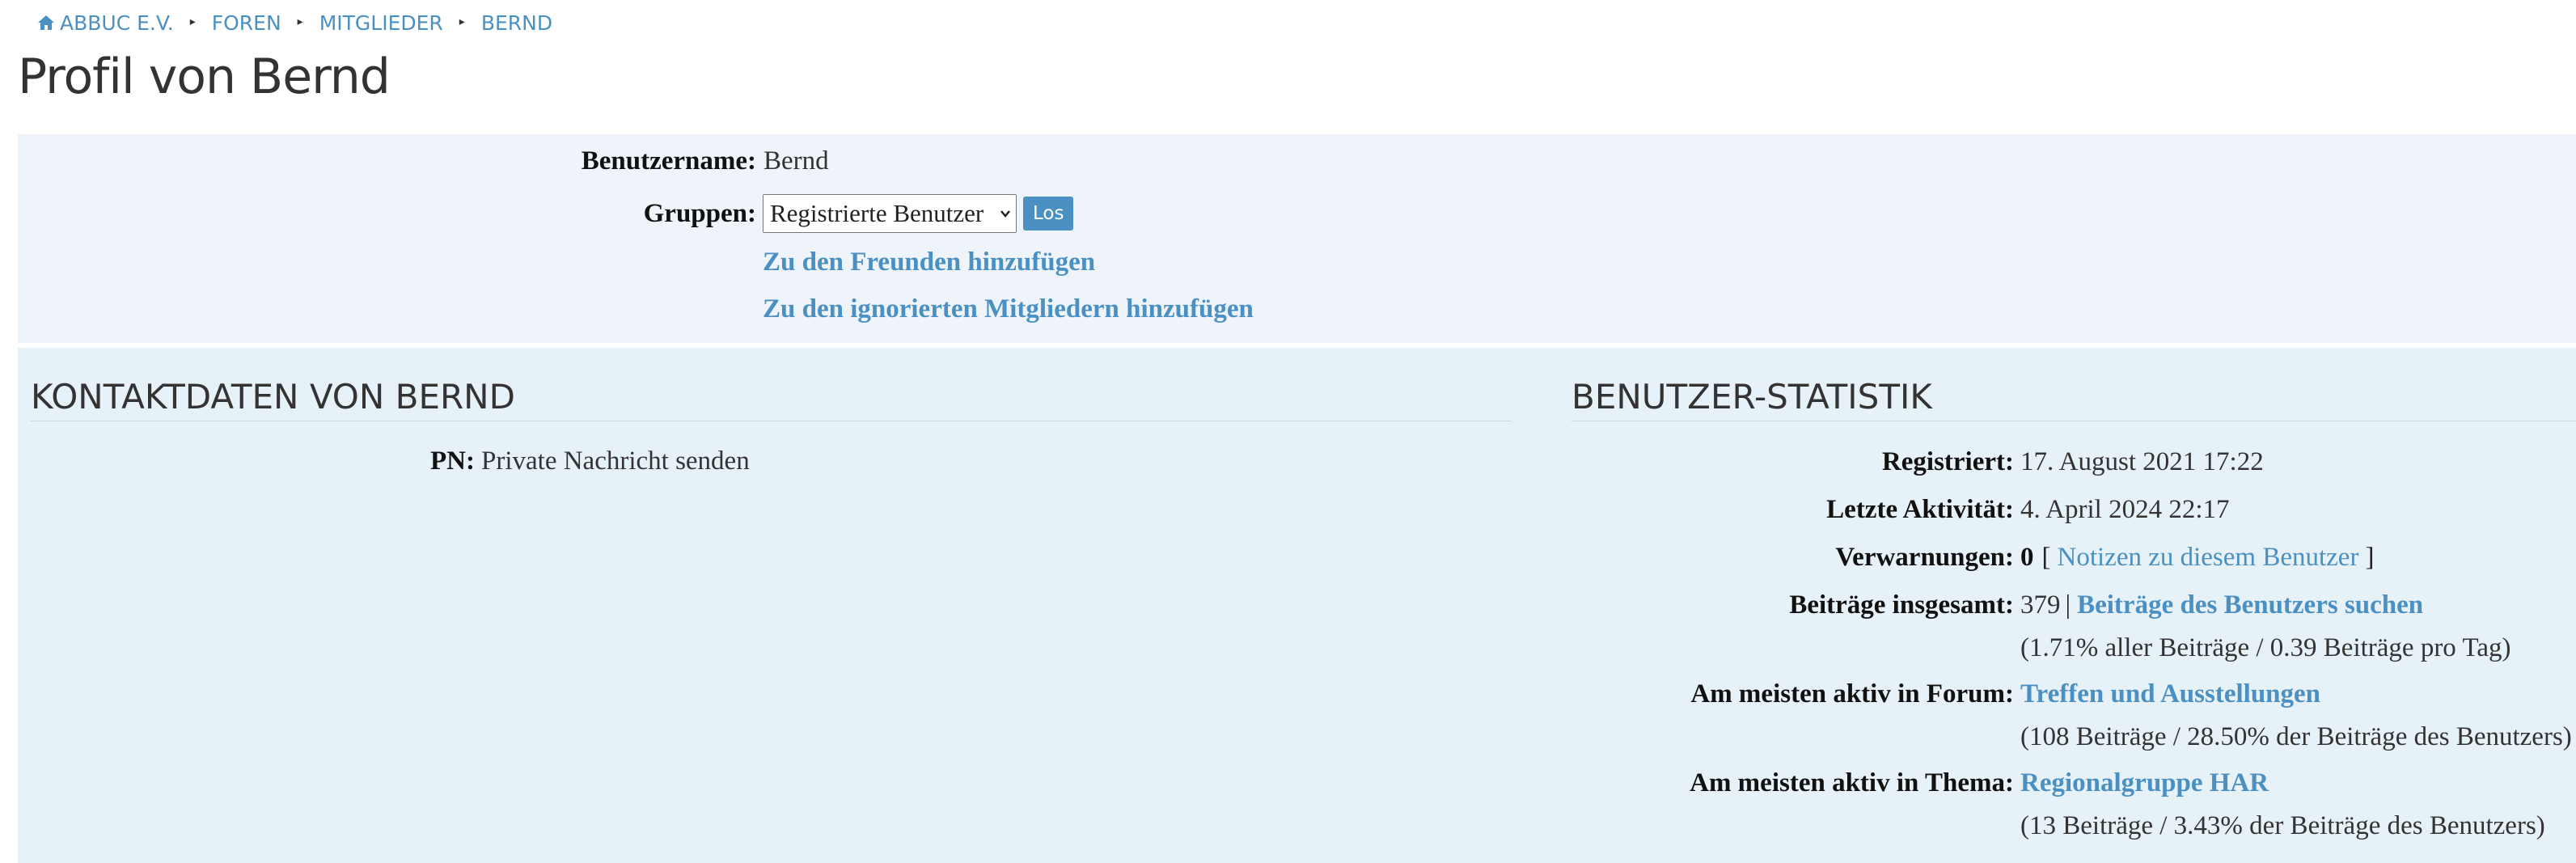 Image resolution: width=2576 pixels, height=863 pixels. I want to click on add-friend-link: Zu den Freunden hinzufügen, so click(929, 262).